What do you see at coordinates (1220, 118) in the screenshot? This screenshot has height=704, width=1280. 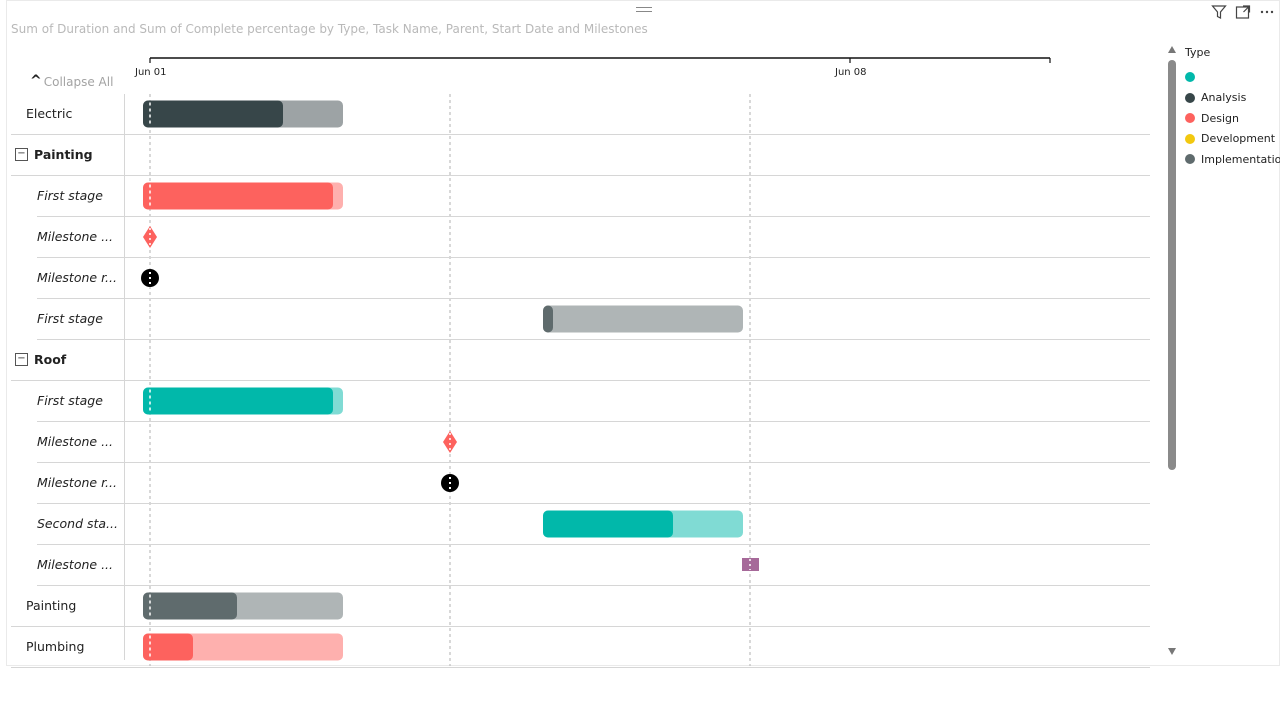 I see `legend-label: Design` at bounding box center [1220, 118].